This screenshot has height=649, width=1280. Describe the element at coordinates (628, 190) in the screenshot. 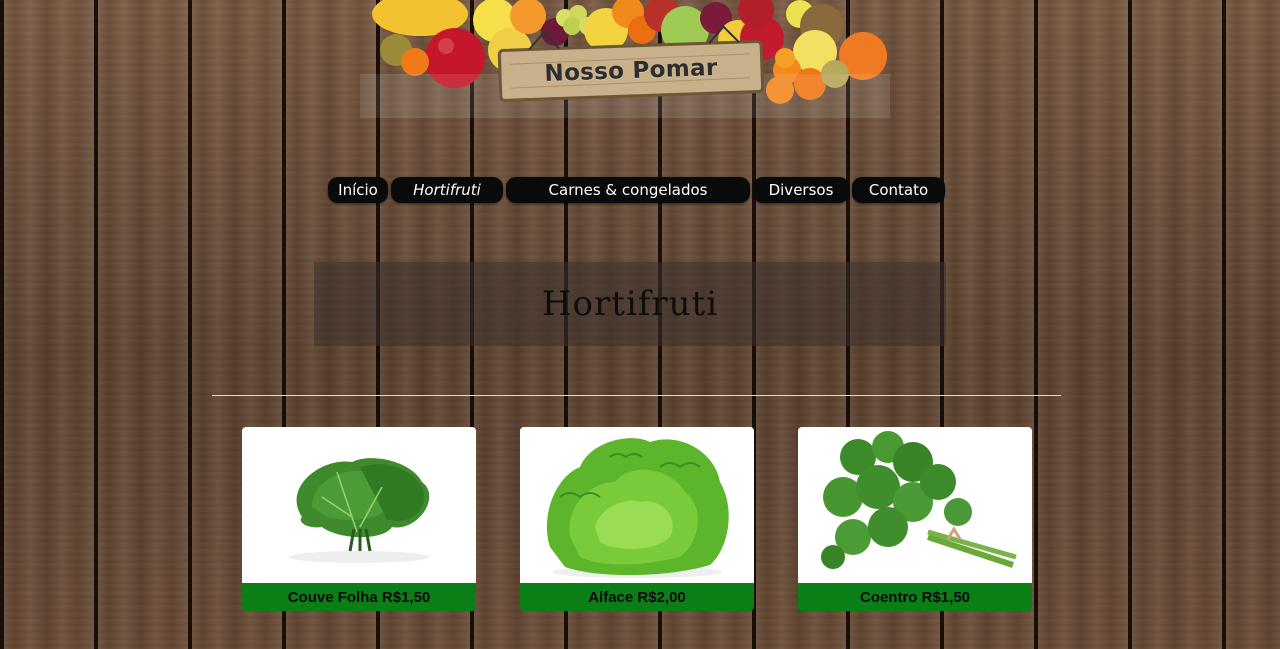

I see `nav-item-carnes-congelados: Carnes & congelados` at that location.